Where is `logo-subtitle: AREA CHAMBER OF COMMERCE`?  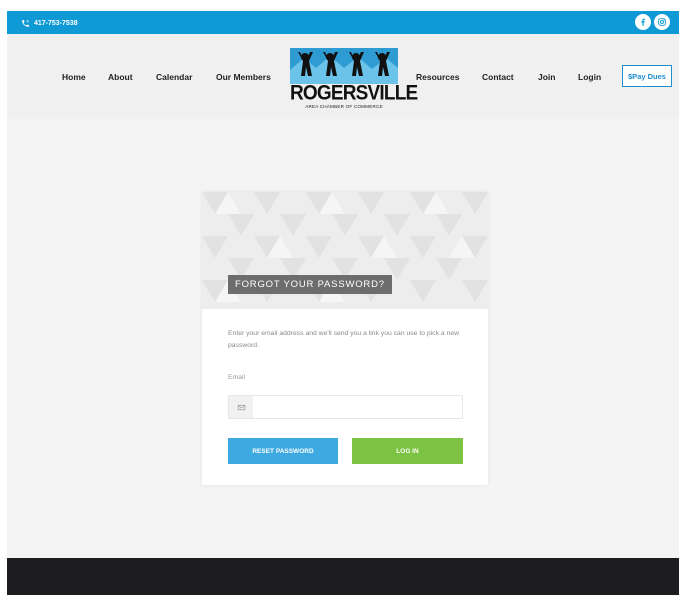 logo-subtitle: AREA CHAMBER OF COMMERCE is located at coordinates (344, 106).